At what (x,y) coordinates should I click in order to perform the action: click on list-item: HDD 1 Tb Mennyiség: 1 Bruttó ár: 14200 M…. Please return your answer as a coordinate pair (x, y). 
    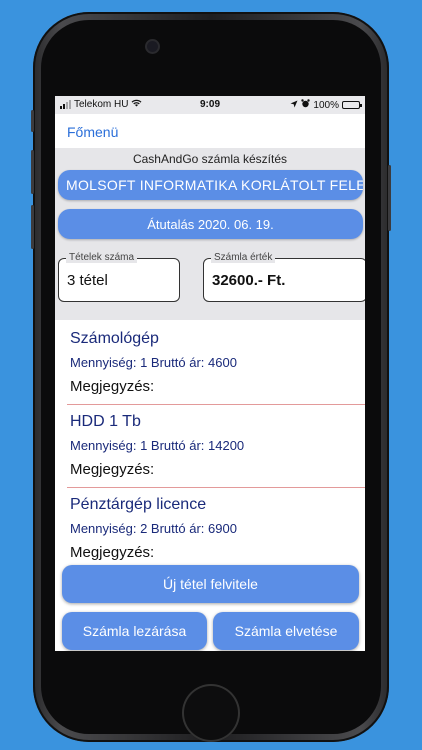
    Looking at the image, I should click on (216, 446).